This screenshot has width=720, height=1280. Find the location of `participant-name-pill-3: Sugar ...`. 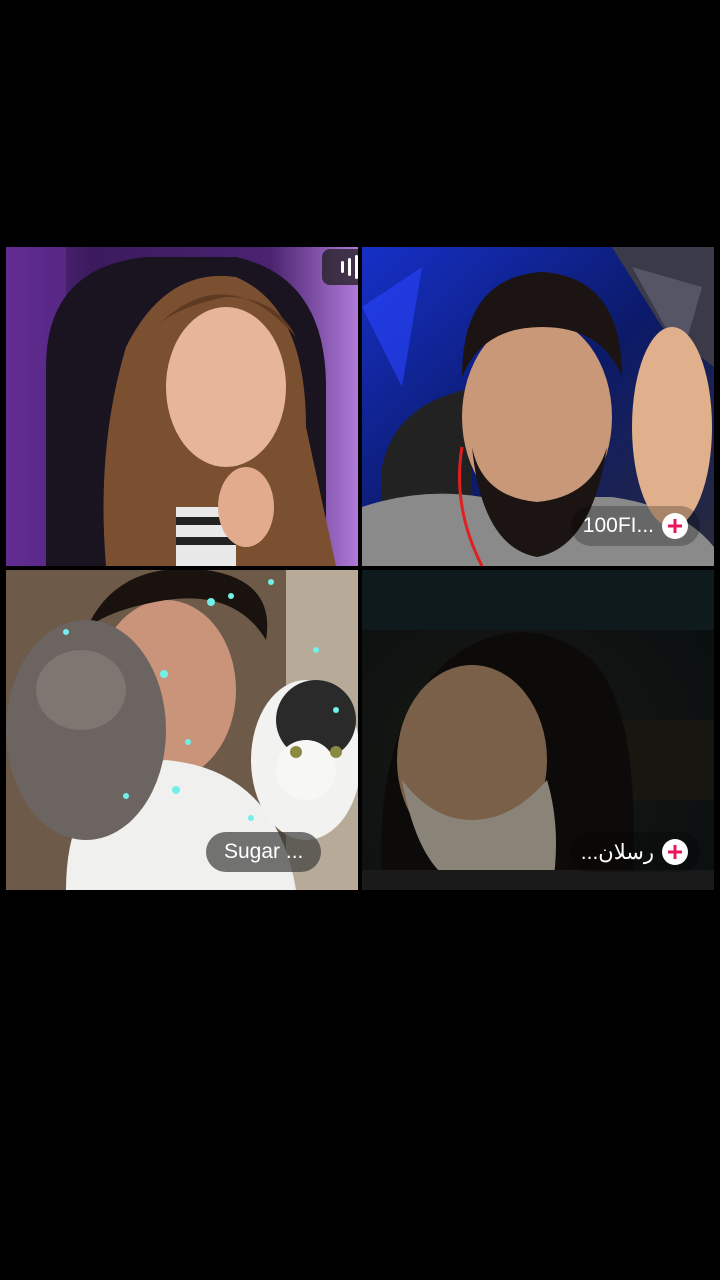

participant-name-pill-3: Sugar ... is located at coordinates (264, 852).